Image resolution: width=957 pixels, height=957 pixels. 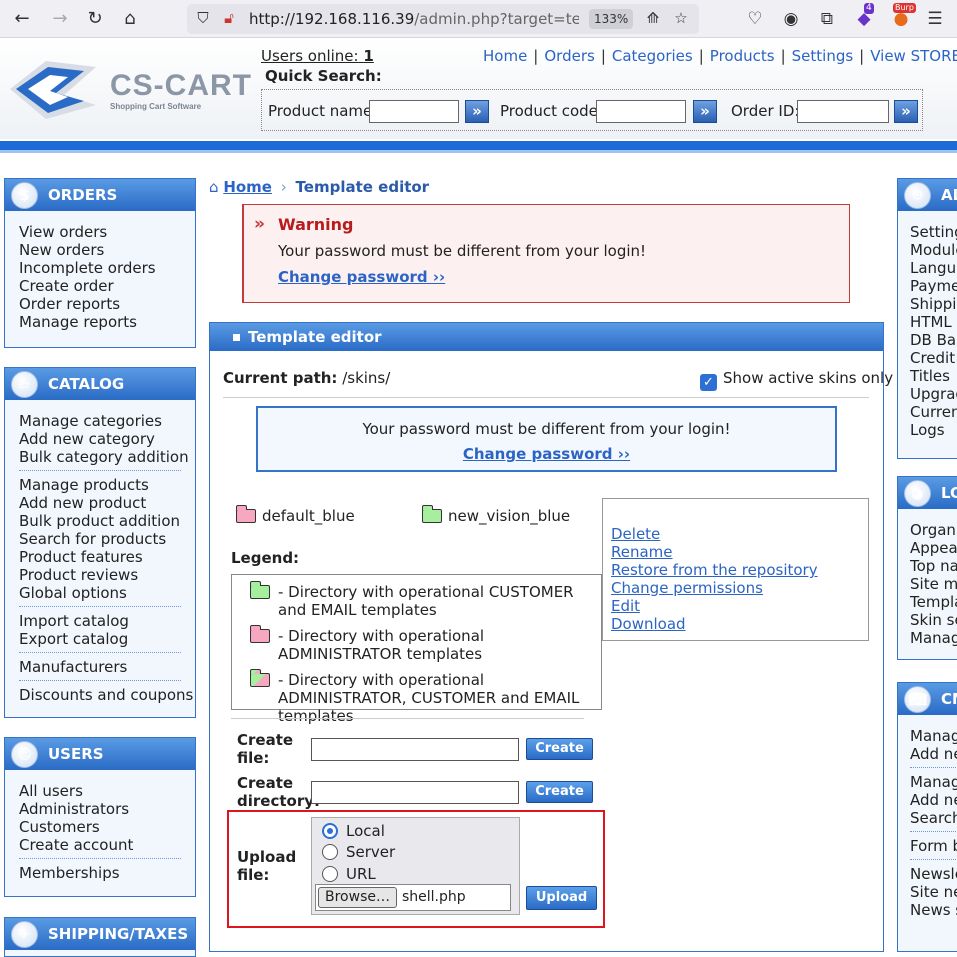 What do you see at coordinates (906, 111) in the screenshot?
I see `order-id-go-button: »` at bounding box center [906, 111].